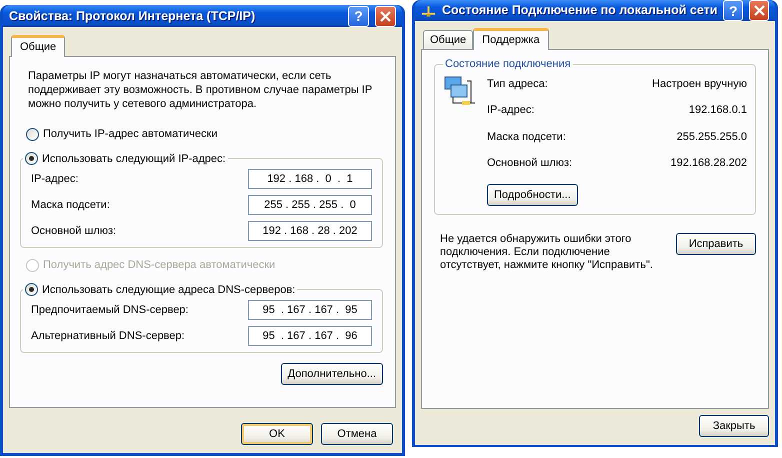  I want to click on field-label: Маска подсети:, so click(70, 205).